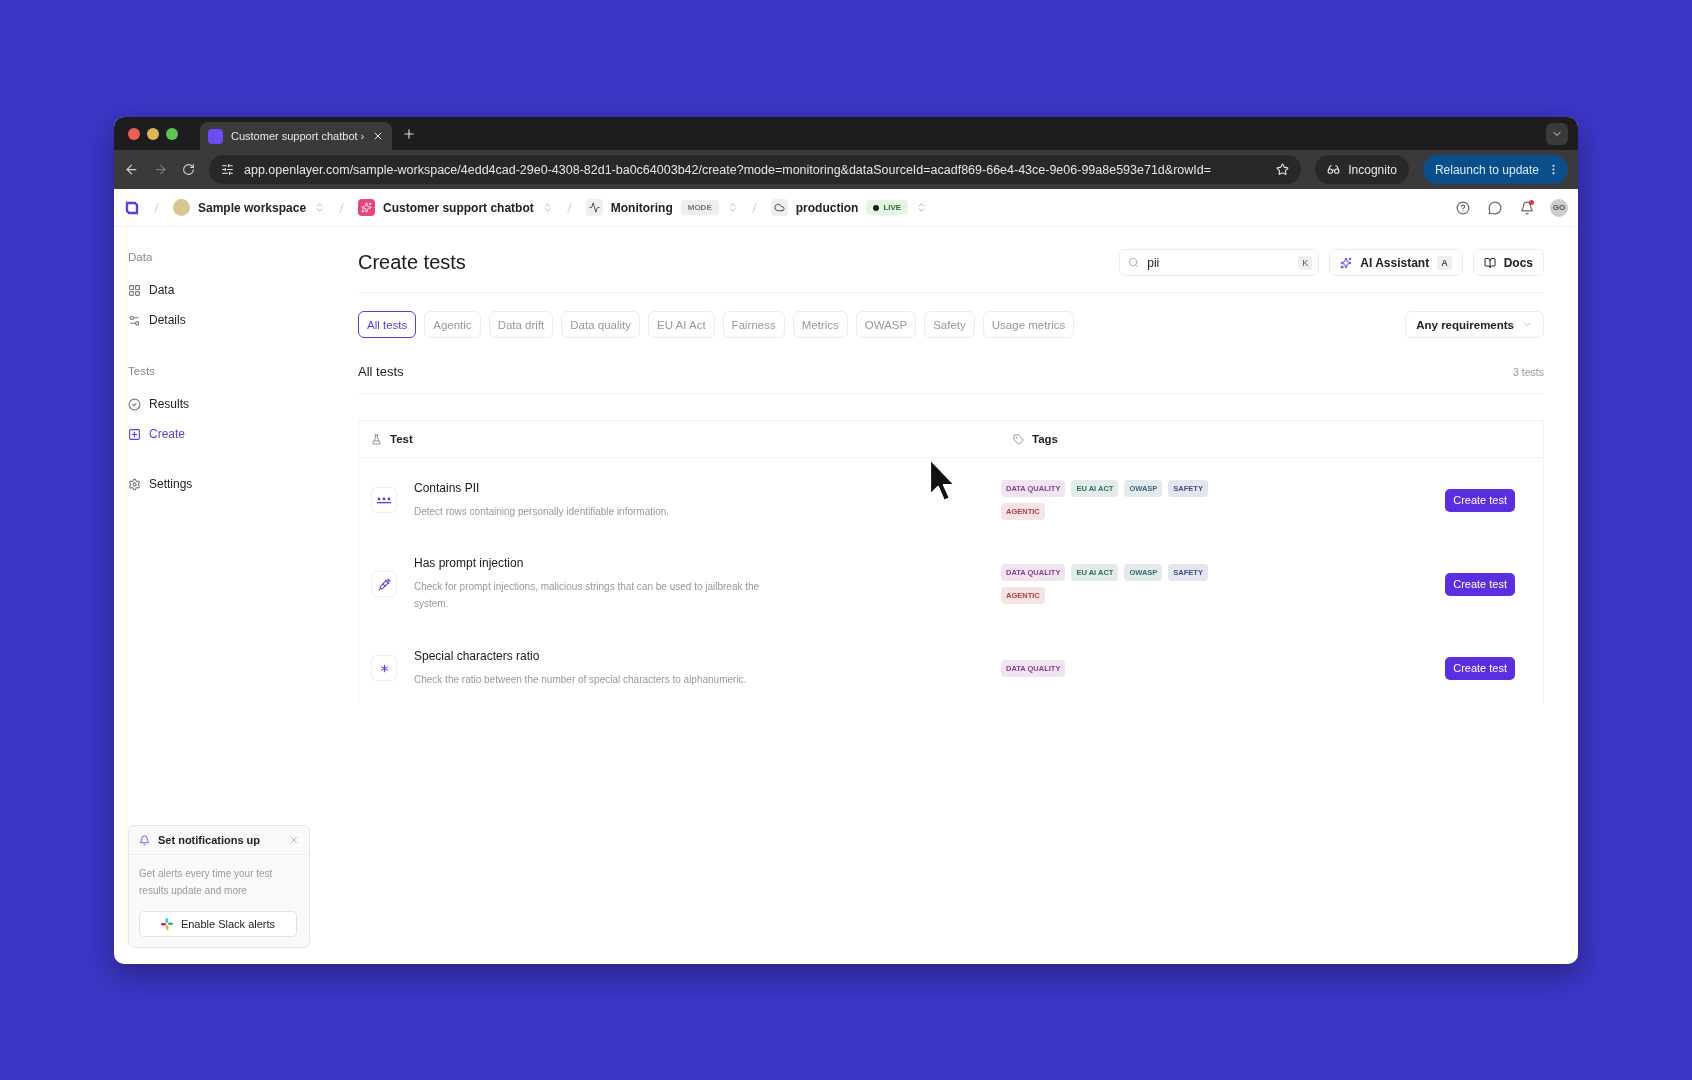 The height and width of the screenshot is (1080, 1692). I want to click on notification-text: Get alerts every time your test results update and more, so click(206, 882).